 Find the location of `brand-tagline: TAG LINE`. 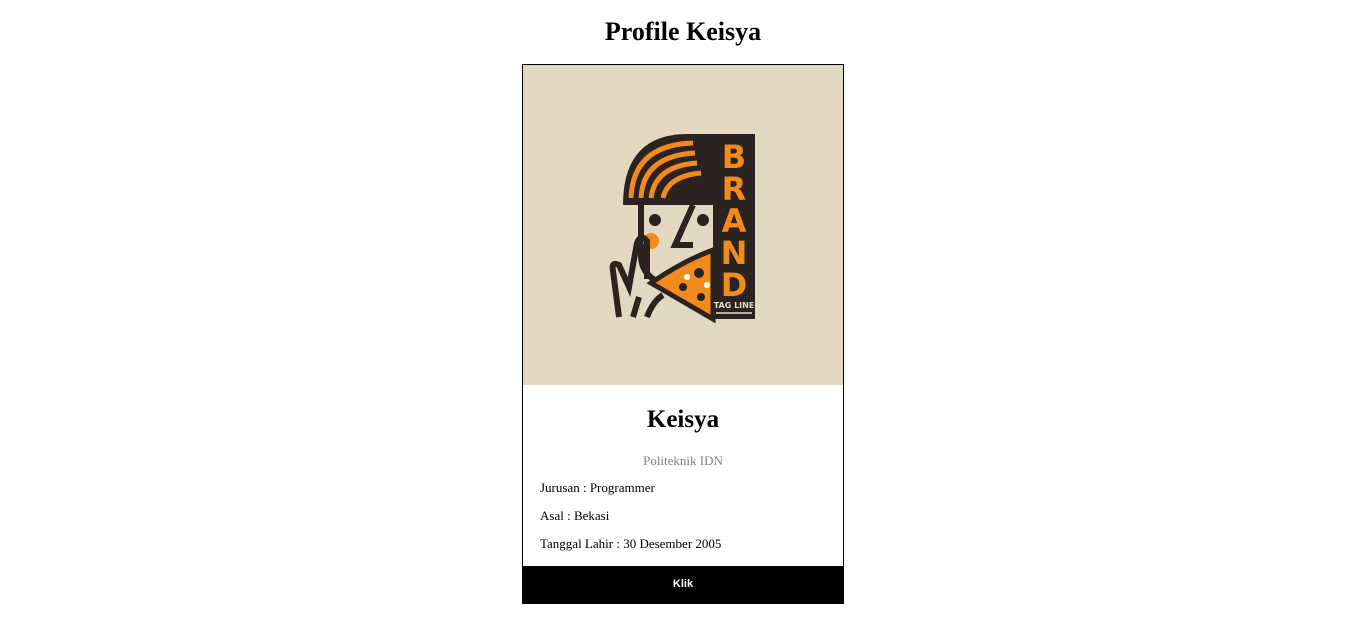

brand-tagline: TAG LINE is located at coordinates (734, 305).